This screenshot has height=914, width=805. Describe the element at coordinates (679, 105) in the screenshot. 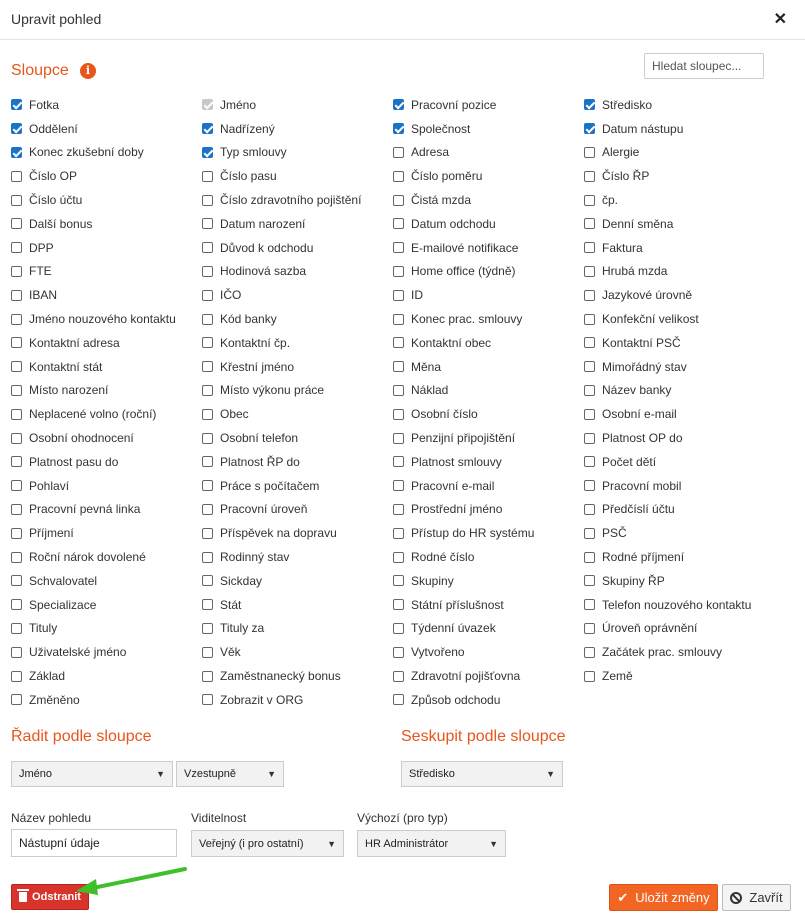

I see `column-option: Středisko` at that location.